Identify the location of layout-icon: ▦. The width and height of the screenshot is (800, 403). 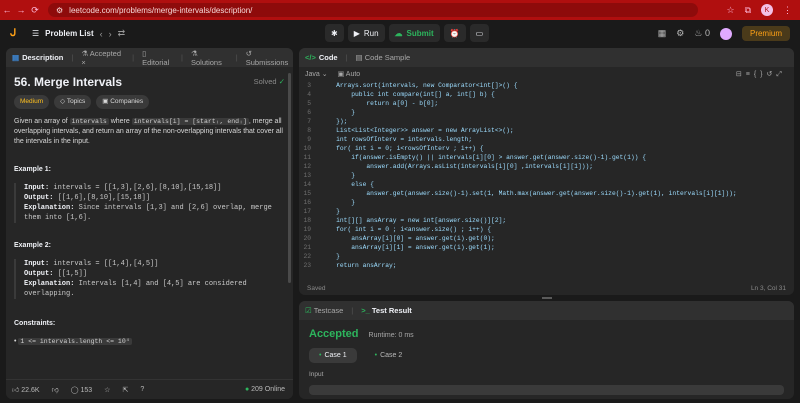
(662, 33).